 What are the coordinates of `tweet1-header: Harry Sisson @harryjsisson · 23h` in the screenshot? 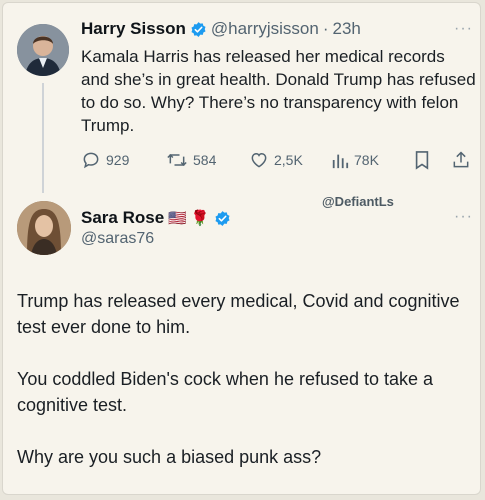 It's located at (221, 29).